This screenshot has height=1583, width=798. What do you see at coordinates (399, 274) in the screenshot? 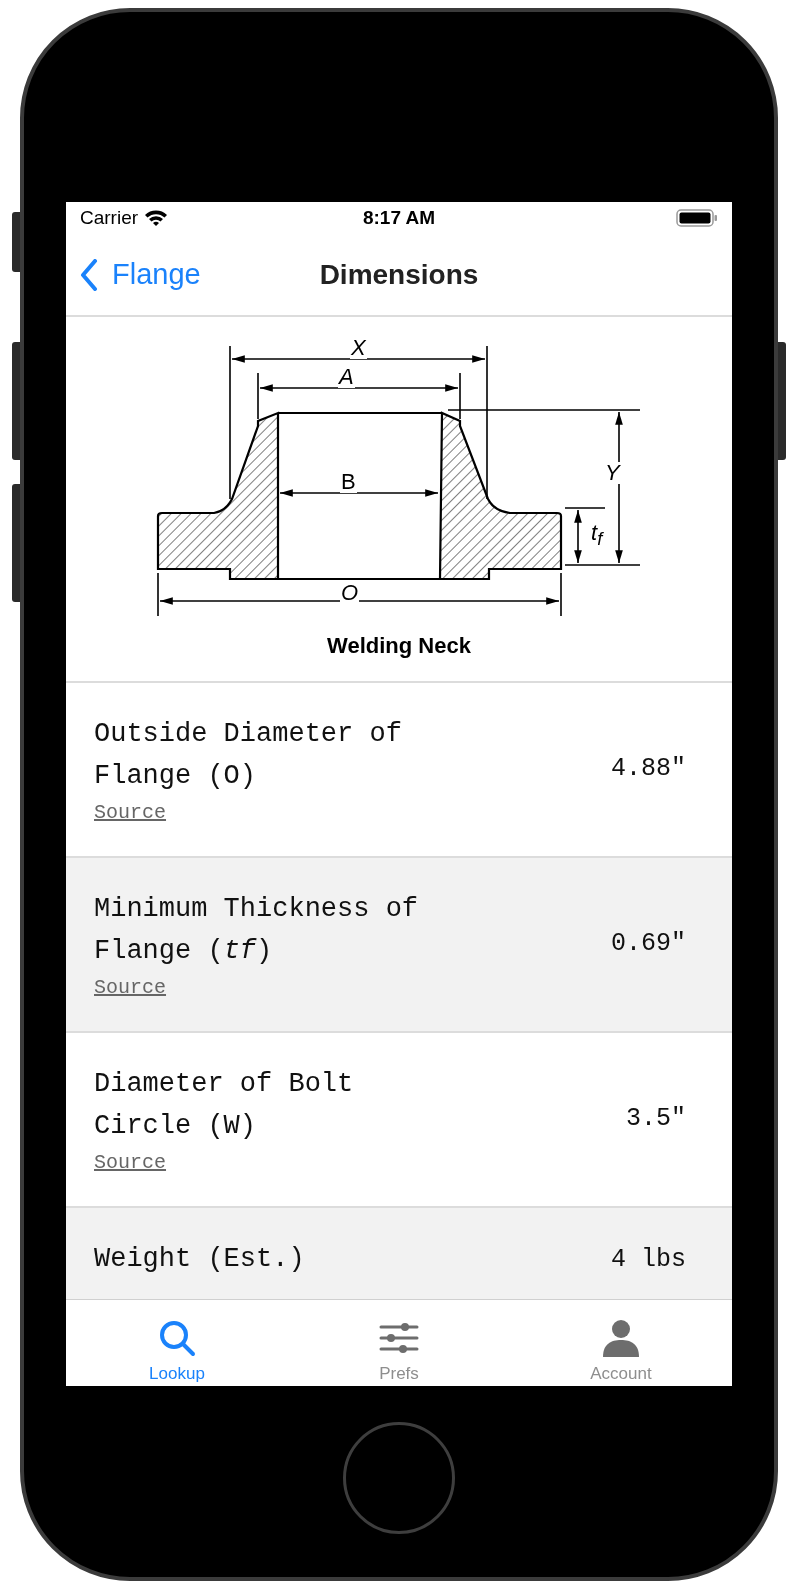
I see `screen-title: Dimensions` at bounding box center [399, 274].